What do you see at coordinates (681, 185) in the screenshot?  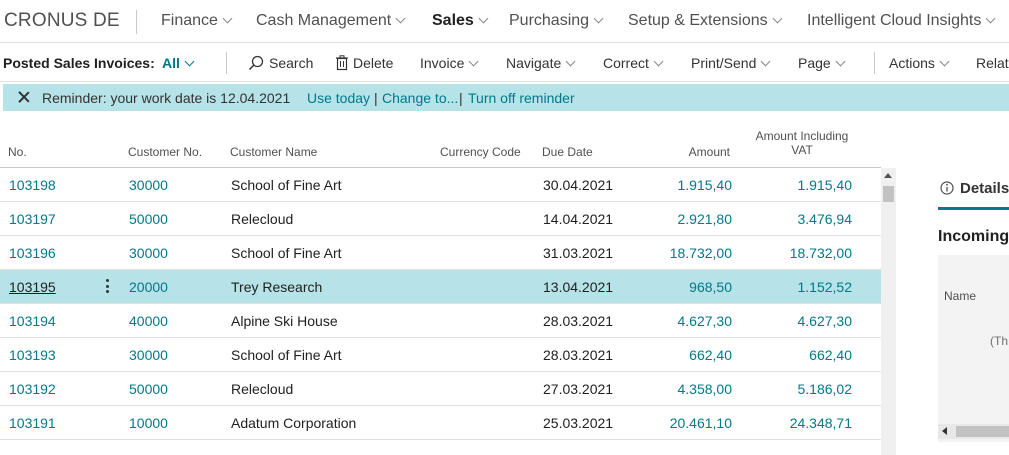 I see `amount-link: 1.915,40` at bounding box center [681, 185].